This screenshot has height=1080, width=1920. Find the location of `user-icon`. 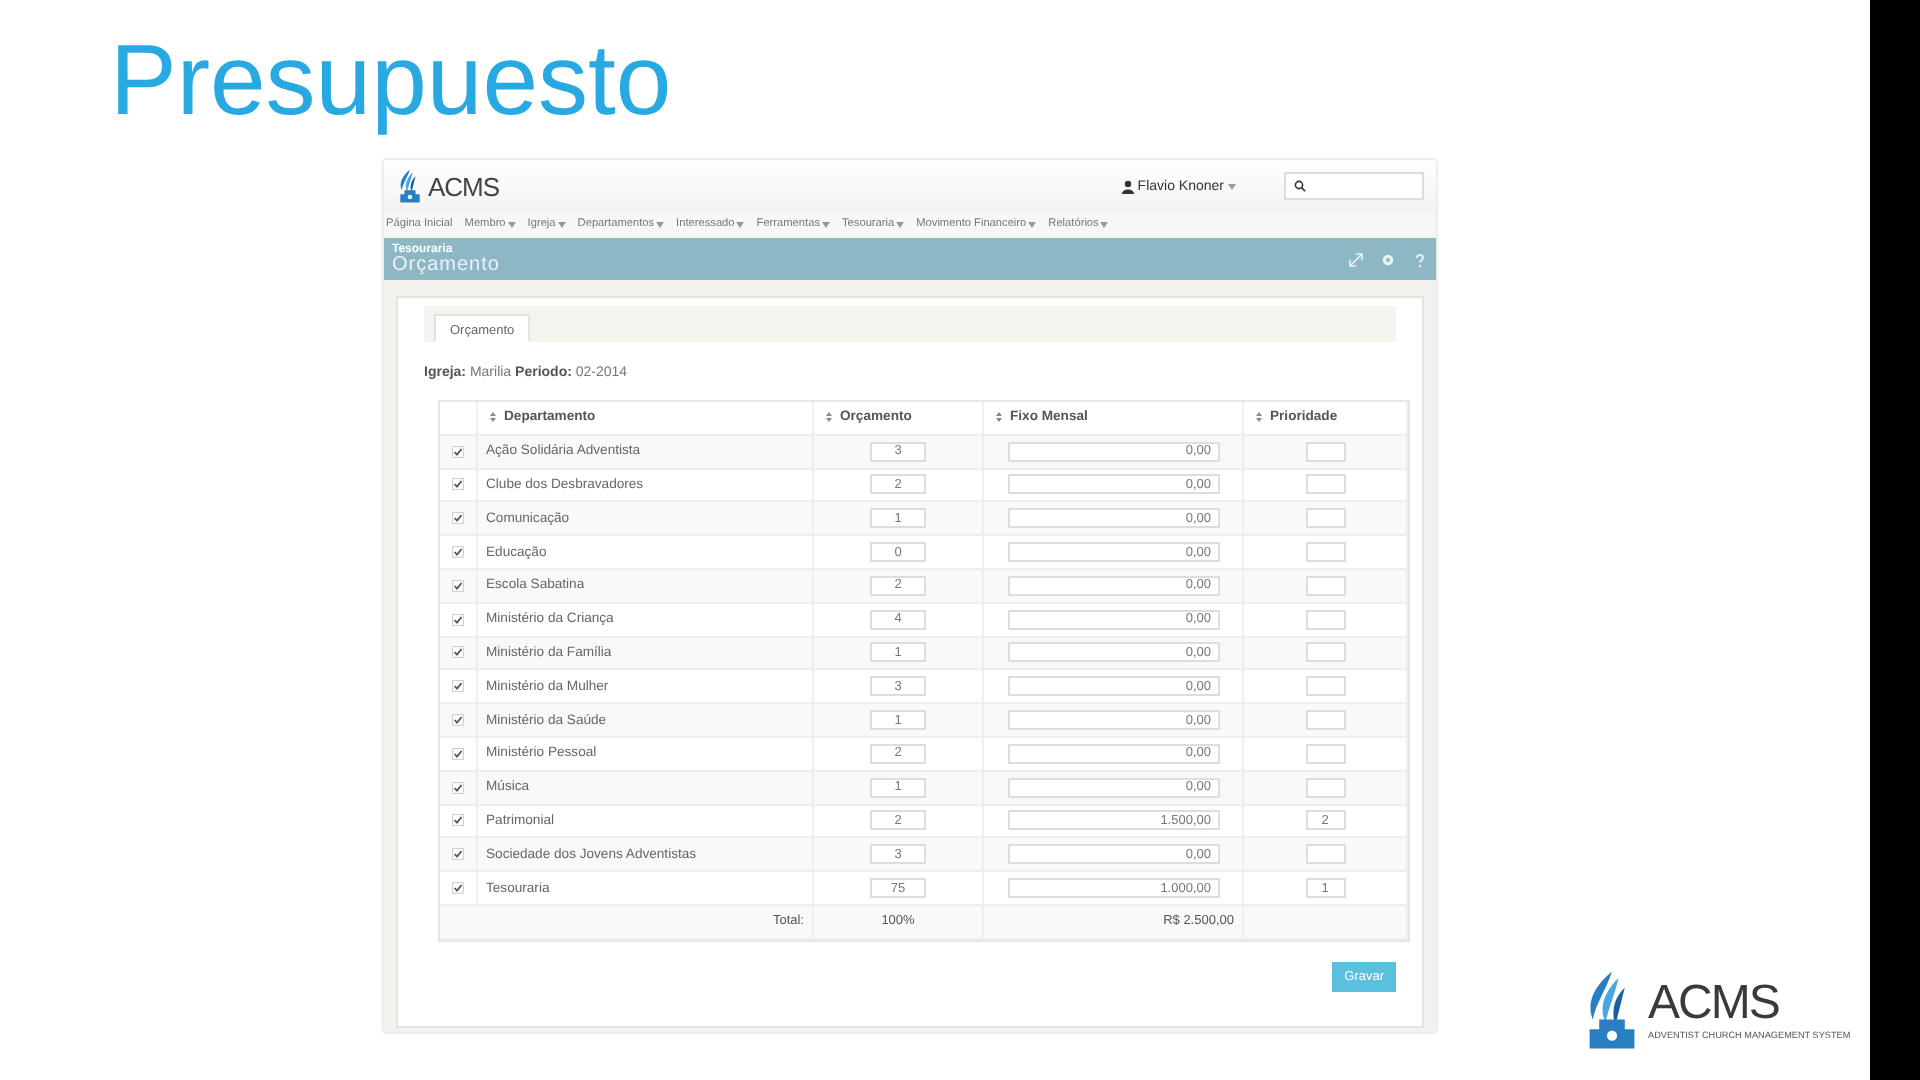

user-icon is located at coordinates (1127, 186).